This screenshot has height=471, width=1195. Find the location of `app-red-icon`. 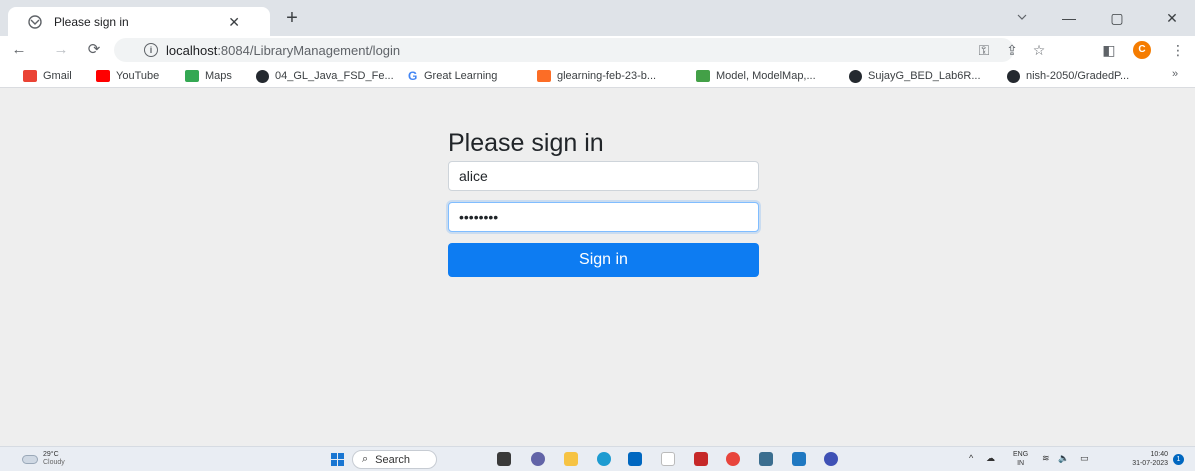

app-red-icon is located at coordinates (701, 459).